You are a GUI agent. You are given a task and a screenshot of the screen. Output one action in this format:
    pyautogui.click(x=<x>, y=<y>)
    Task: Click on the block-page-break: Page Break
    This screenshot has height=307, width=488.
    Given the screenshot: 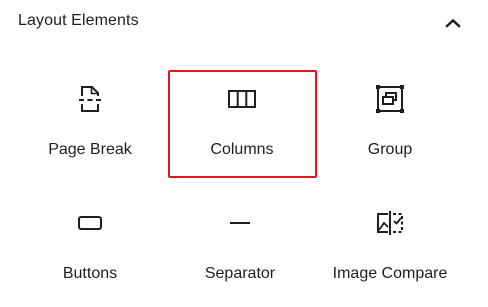 What is the action you would take?
    pyautogui.click(x=90, y=122)
    